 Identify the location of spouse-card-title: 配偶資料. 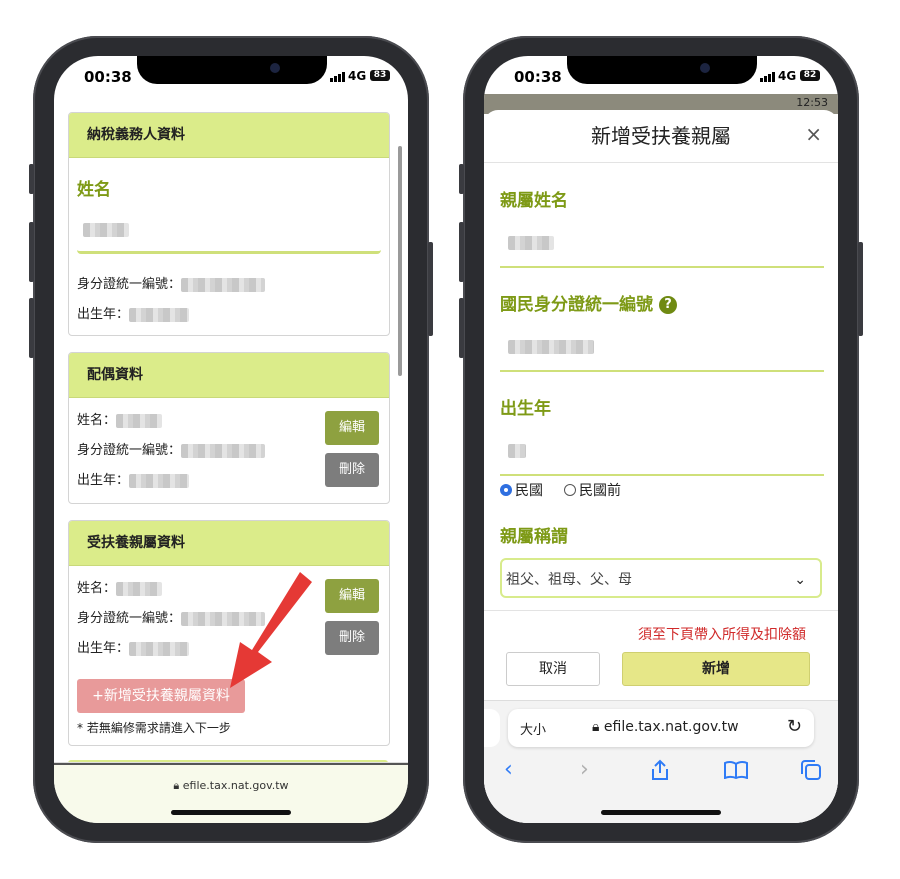
(229, 375).